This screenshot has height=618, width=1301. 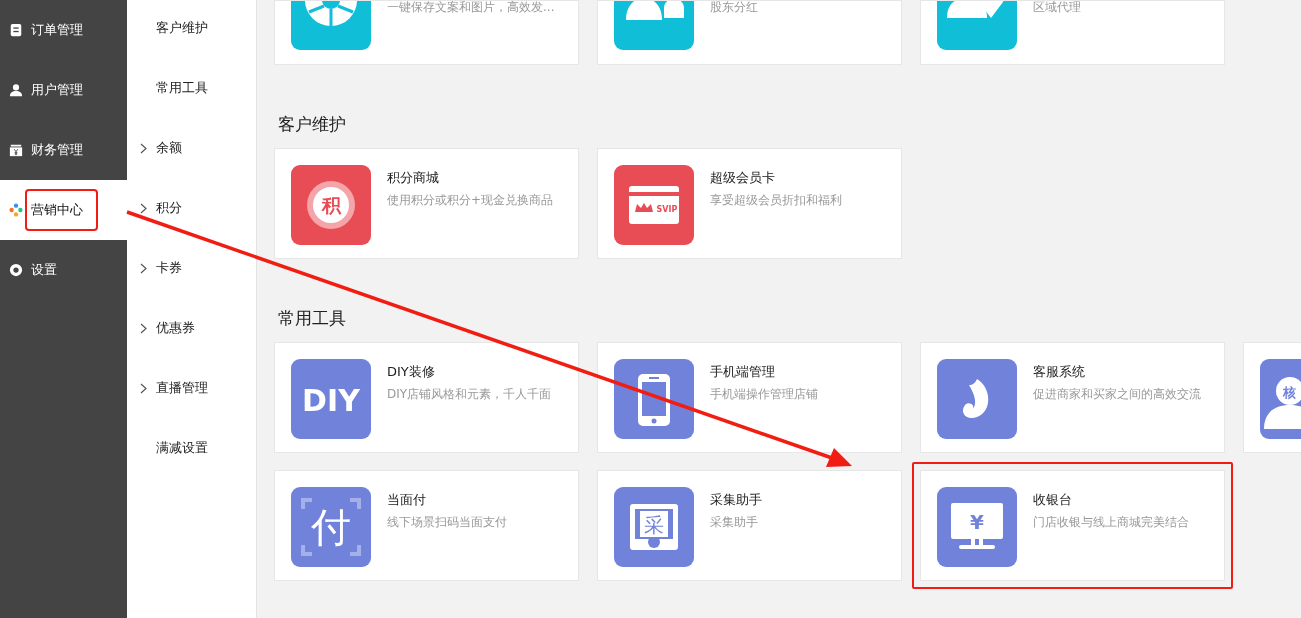 I want to click on card-description: 使用积分或积分+现金兑换商品, so click(x=470, y=200).